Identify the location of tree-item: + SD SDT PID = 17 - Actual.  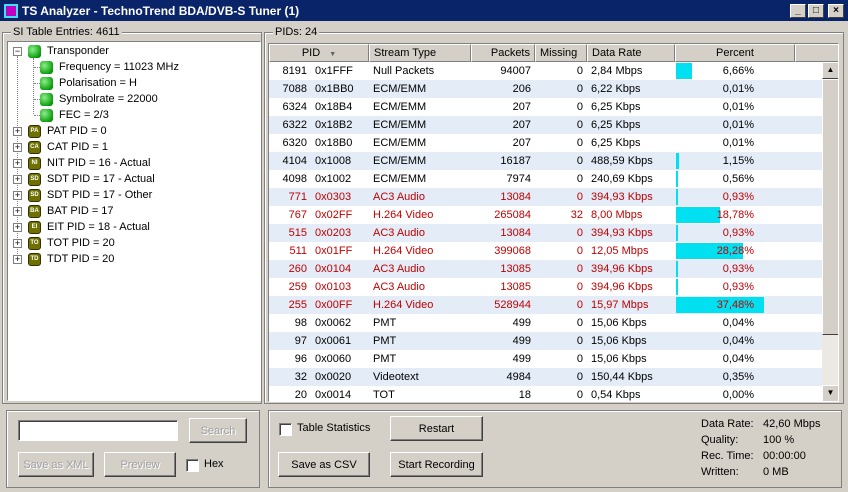
(84, 179).